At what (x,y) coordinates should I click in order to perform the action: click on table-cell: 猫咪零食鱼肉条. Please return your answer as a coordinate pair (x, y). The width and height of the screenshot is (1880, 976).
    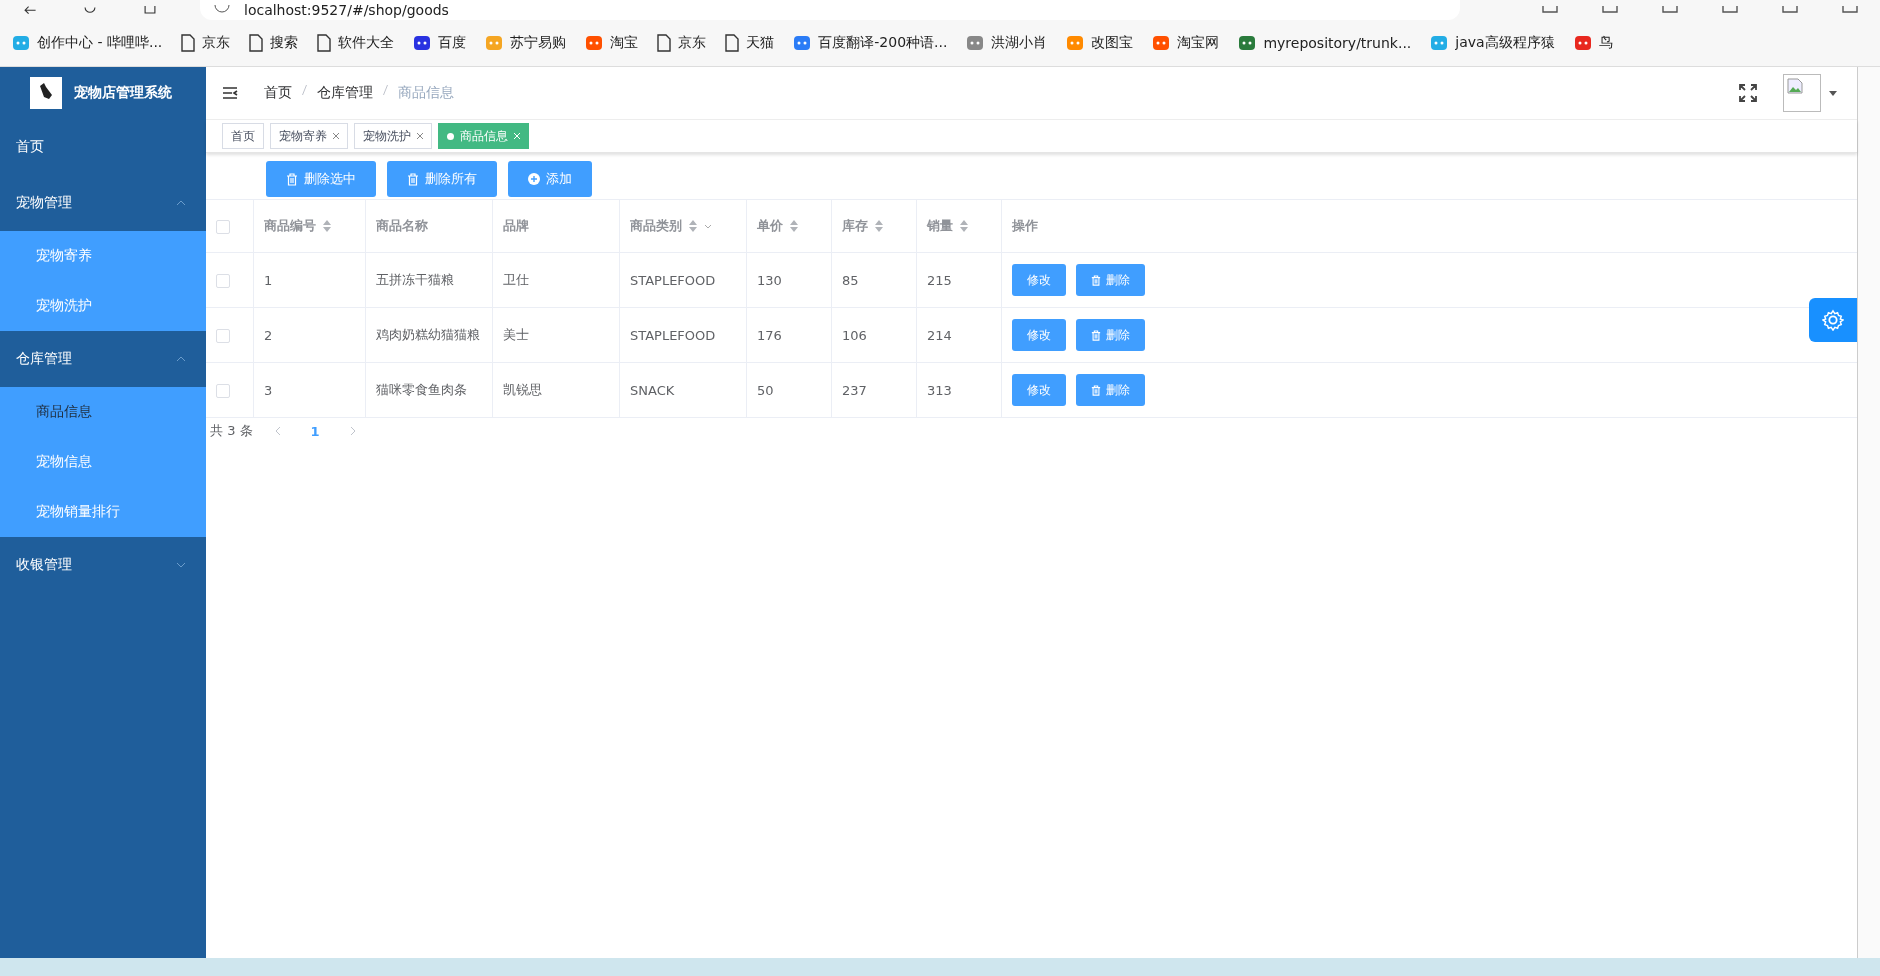
    Looking at the image, I should click on (421, 389).